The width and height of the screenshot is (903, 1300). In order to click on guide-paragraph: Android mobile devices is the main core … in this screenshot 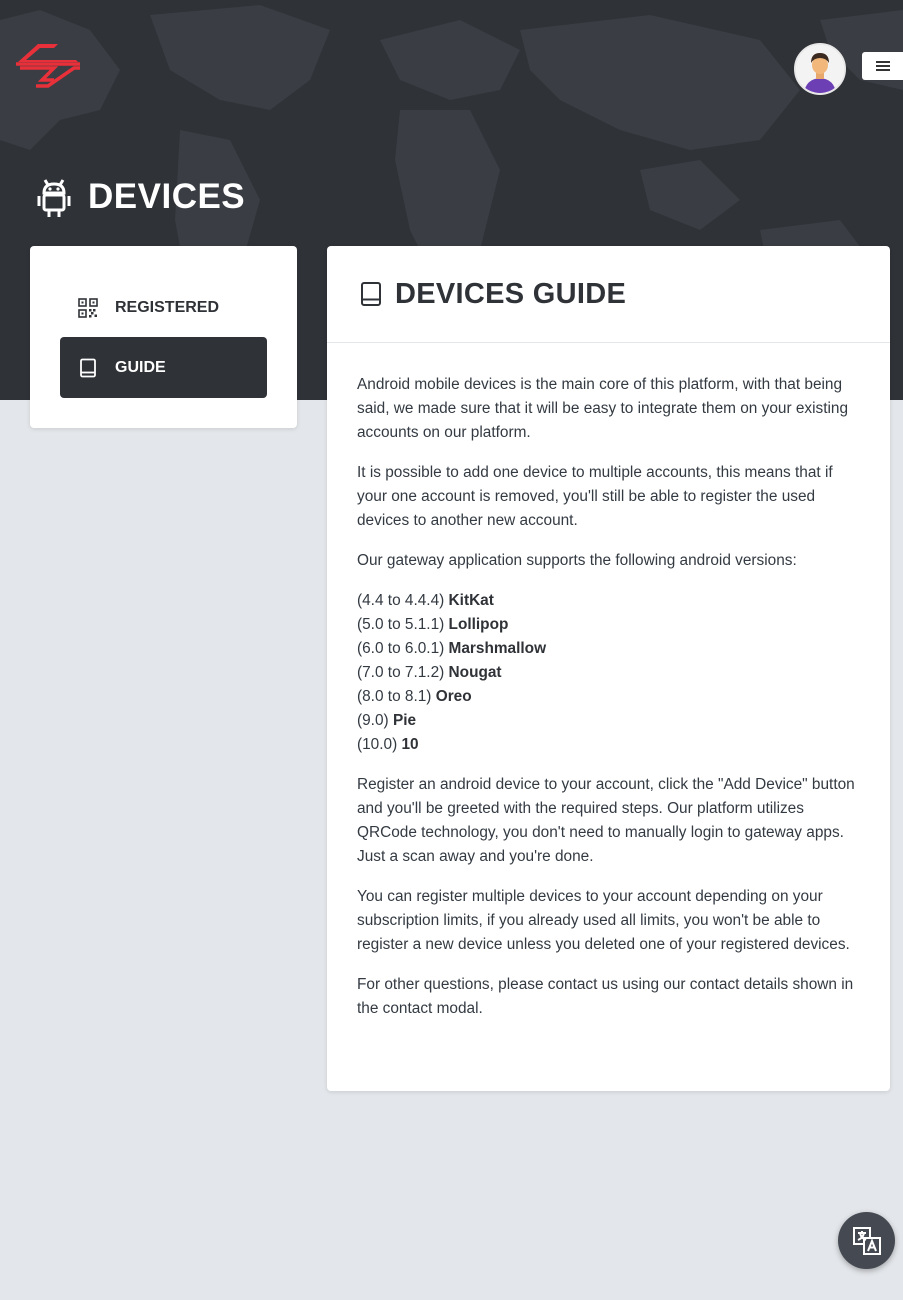, I will do `click(603, 408)`.